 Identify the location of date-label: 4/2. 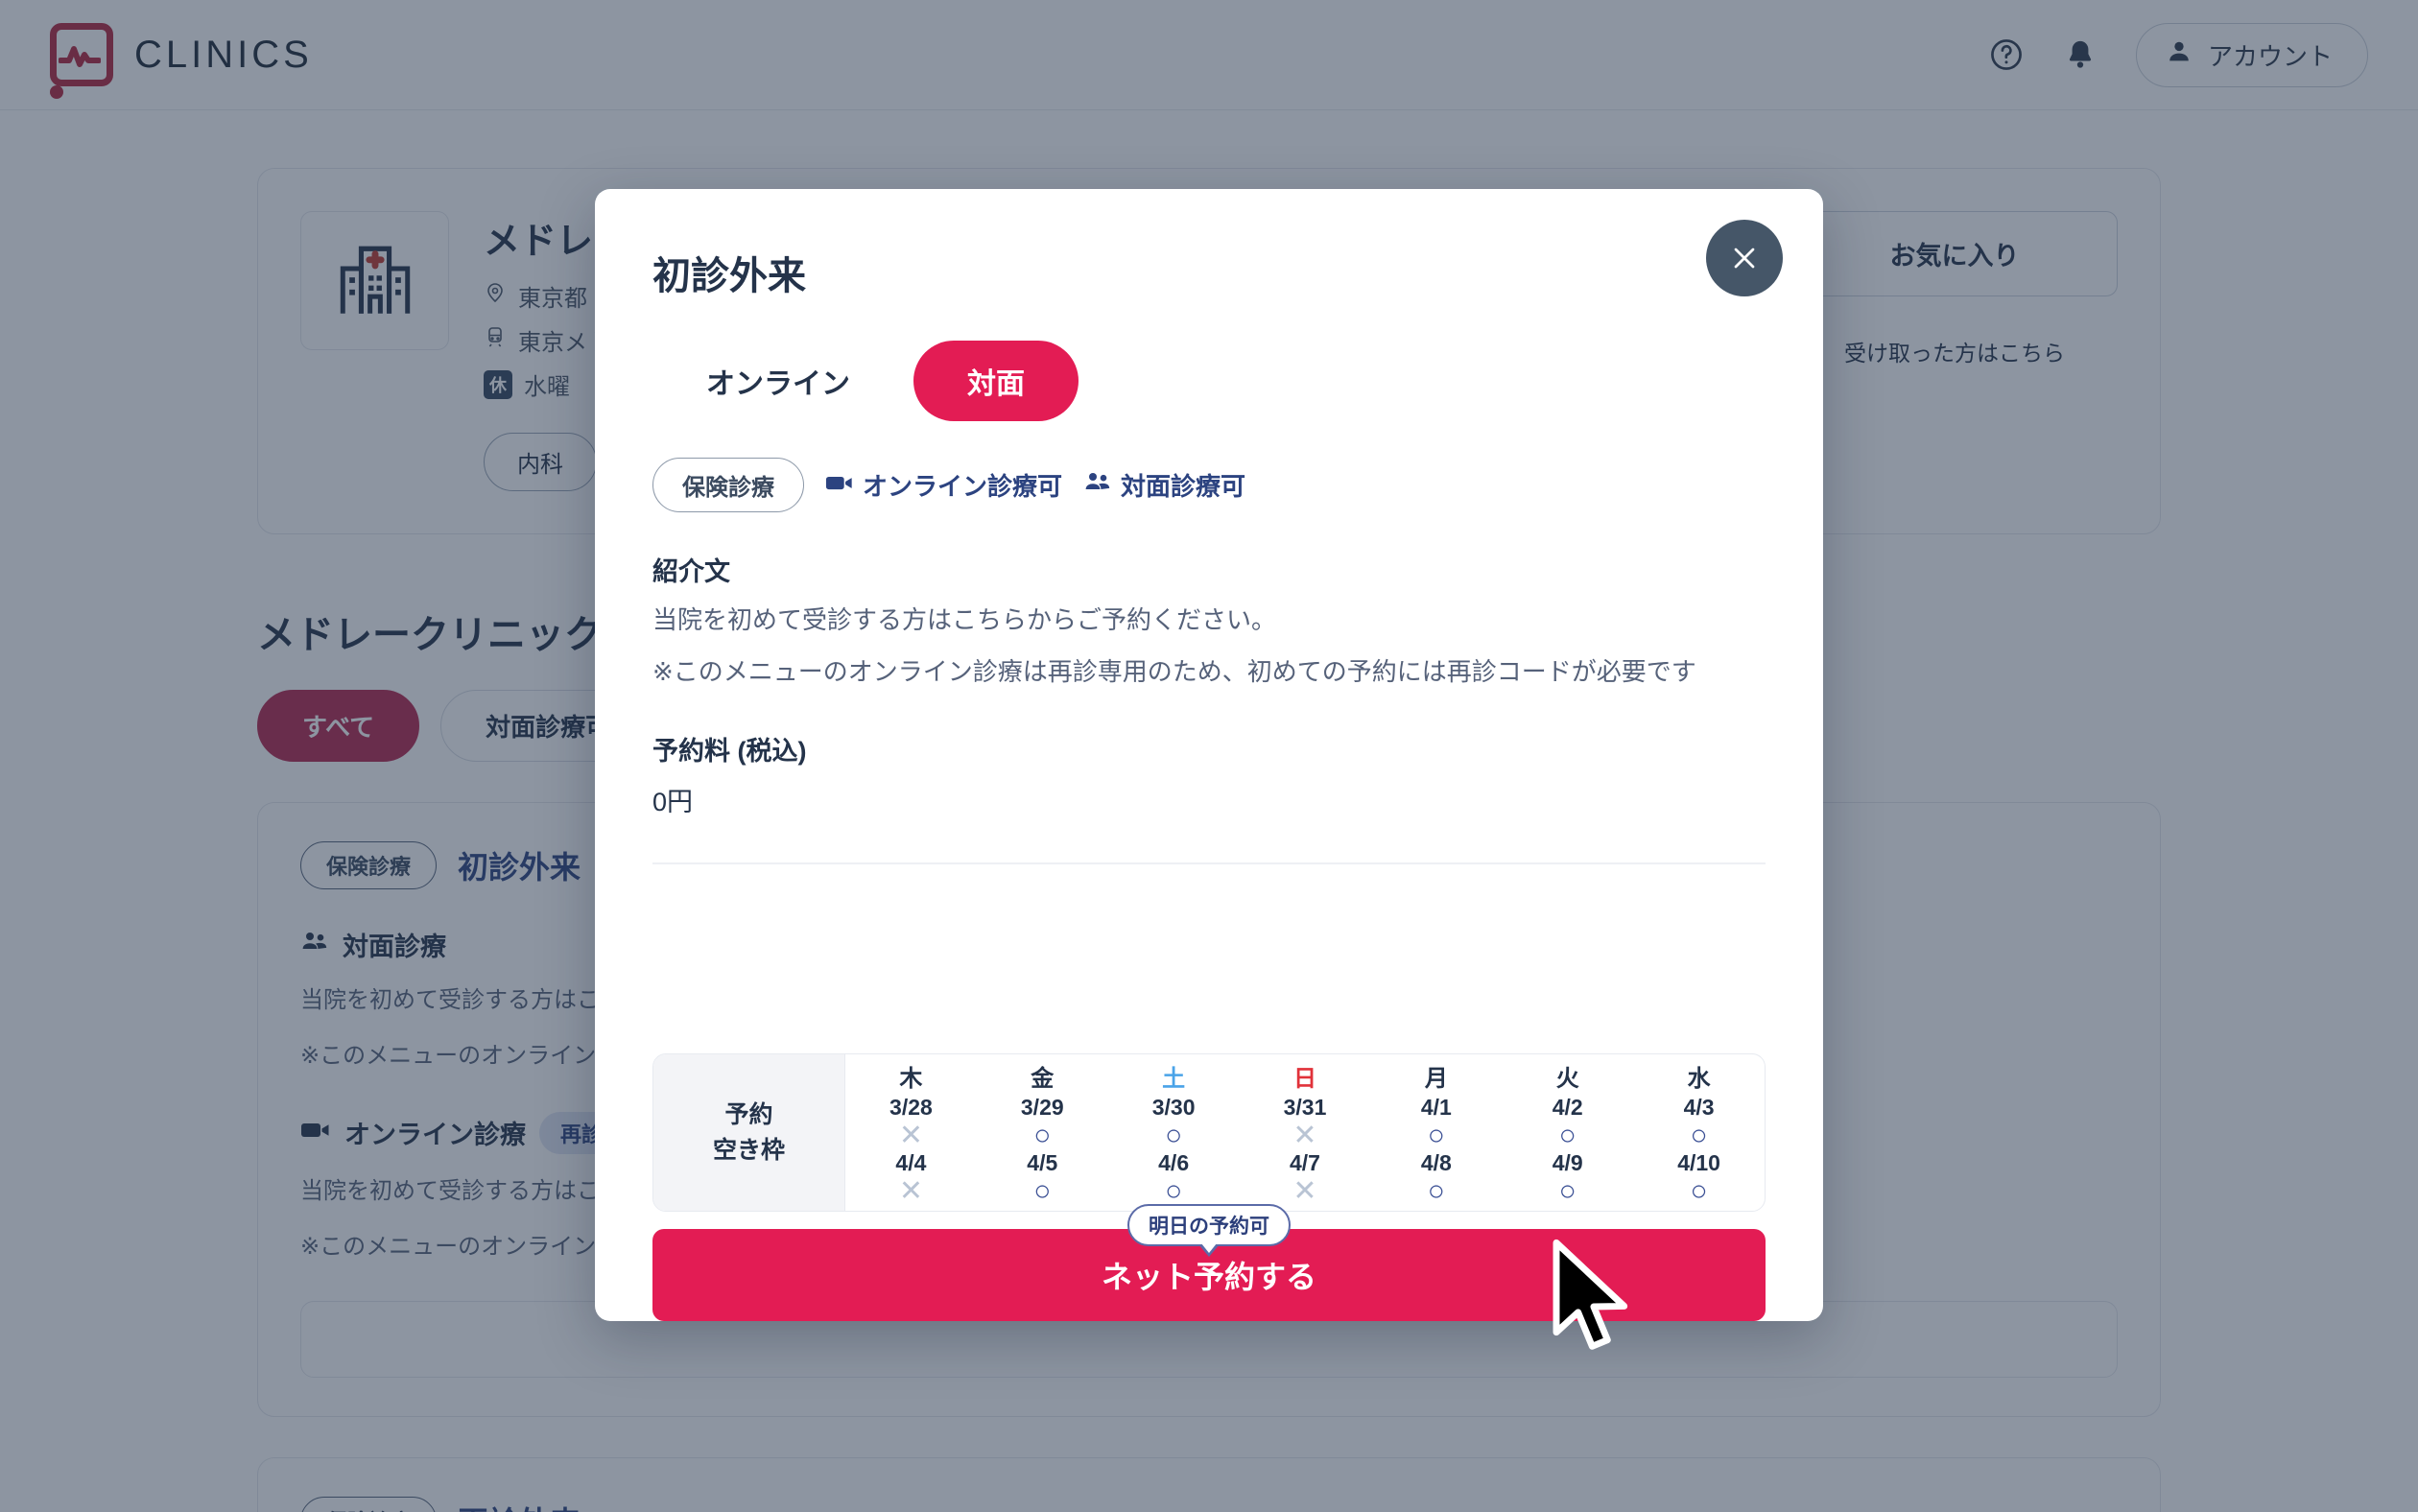
(1568, 1107).